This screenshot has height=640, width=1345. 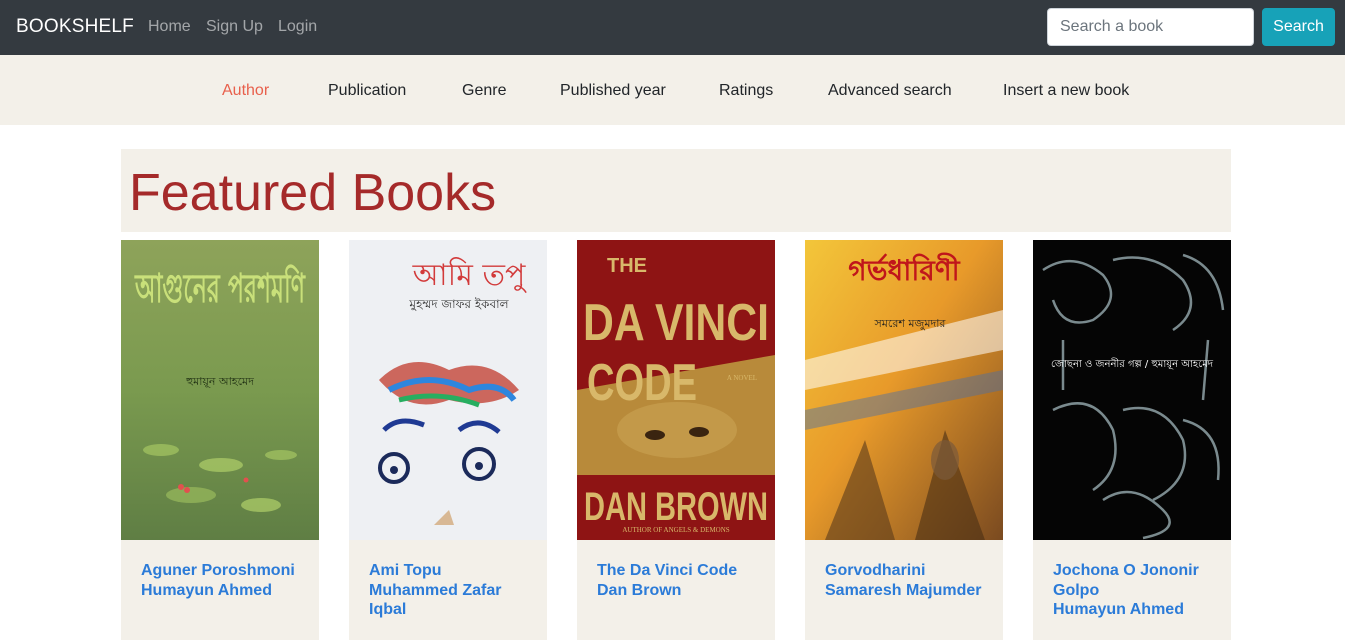 What do you see at coordinates (234, 27) in the screenshot?
I see `nav-link-signup: Sign Up` at bounding box center [234, 27].